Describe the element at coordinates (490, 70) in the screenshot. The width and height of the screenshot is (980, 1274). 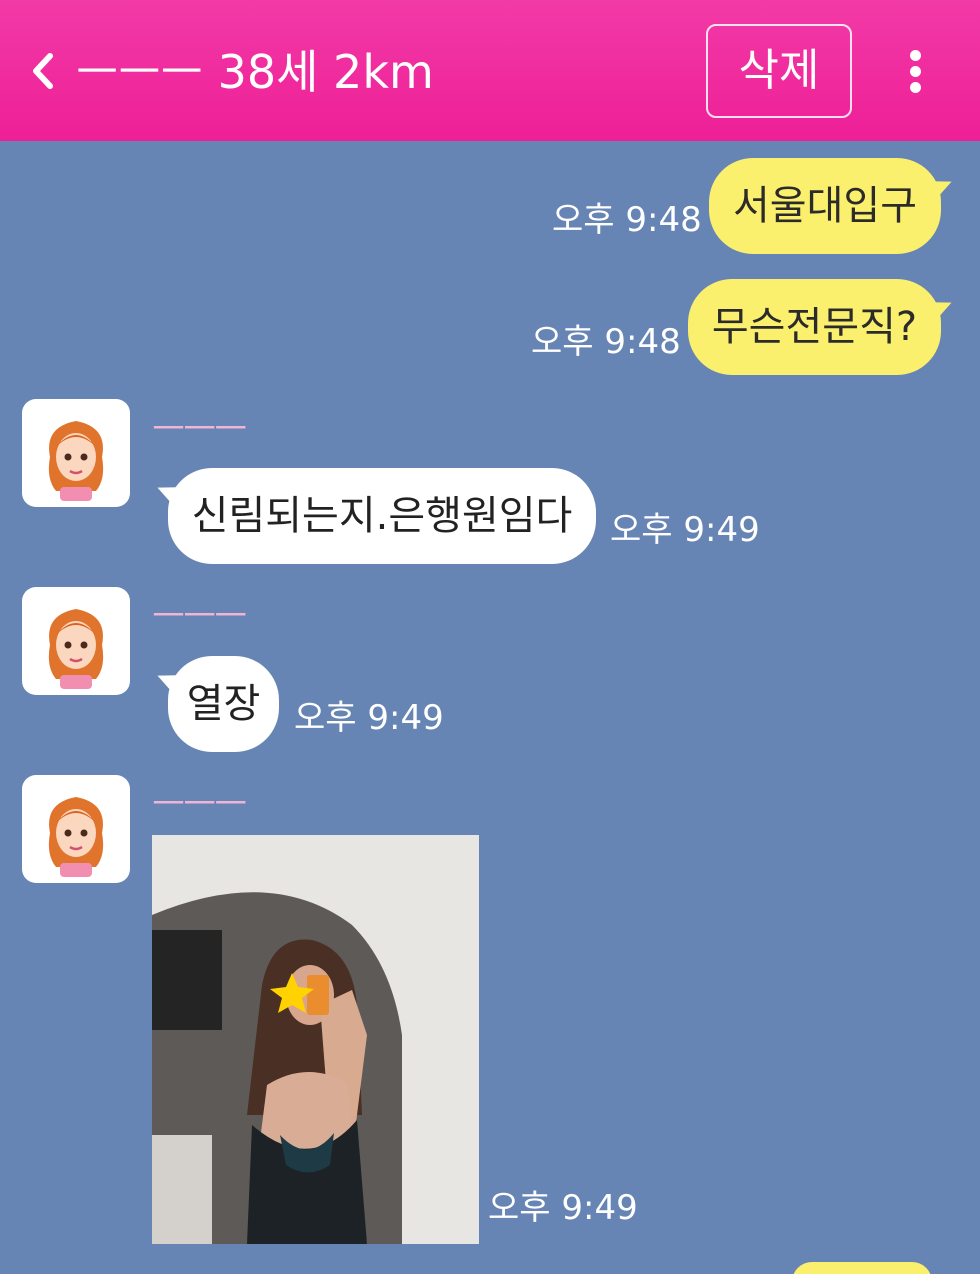
I see `chat-header: ㅡㅡㅡ 38세 2km 삭제` at that location.